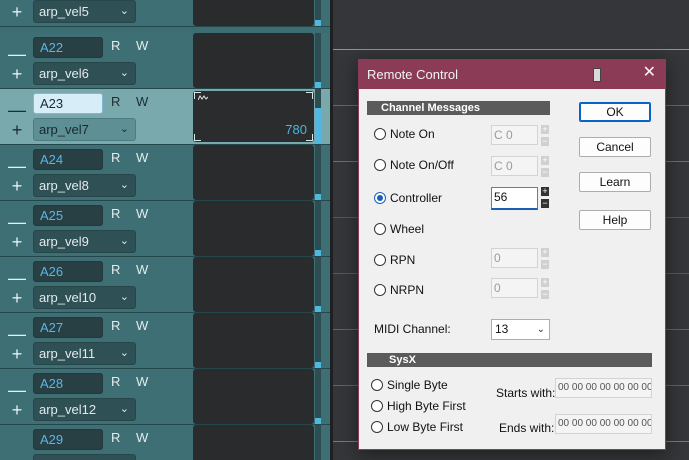 The height and width of the screenshot is (460, 689). Describe the element at coordinates (68, 383) in the screenshot. I see `track-name-field: A28` at that location.